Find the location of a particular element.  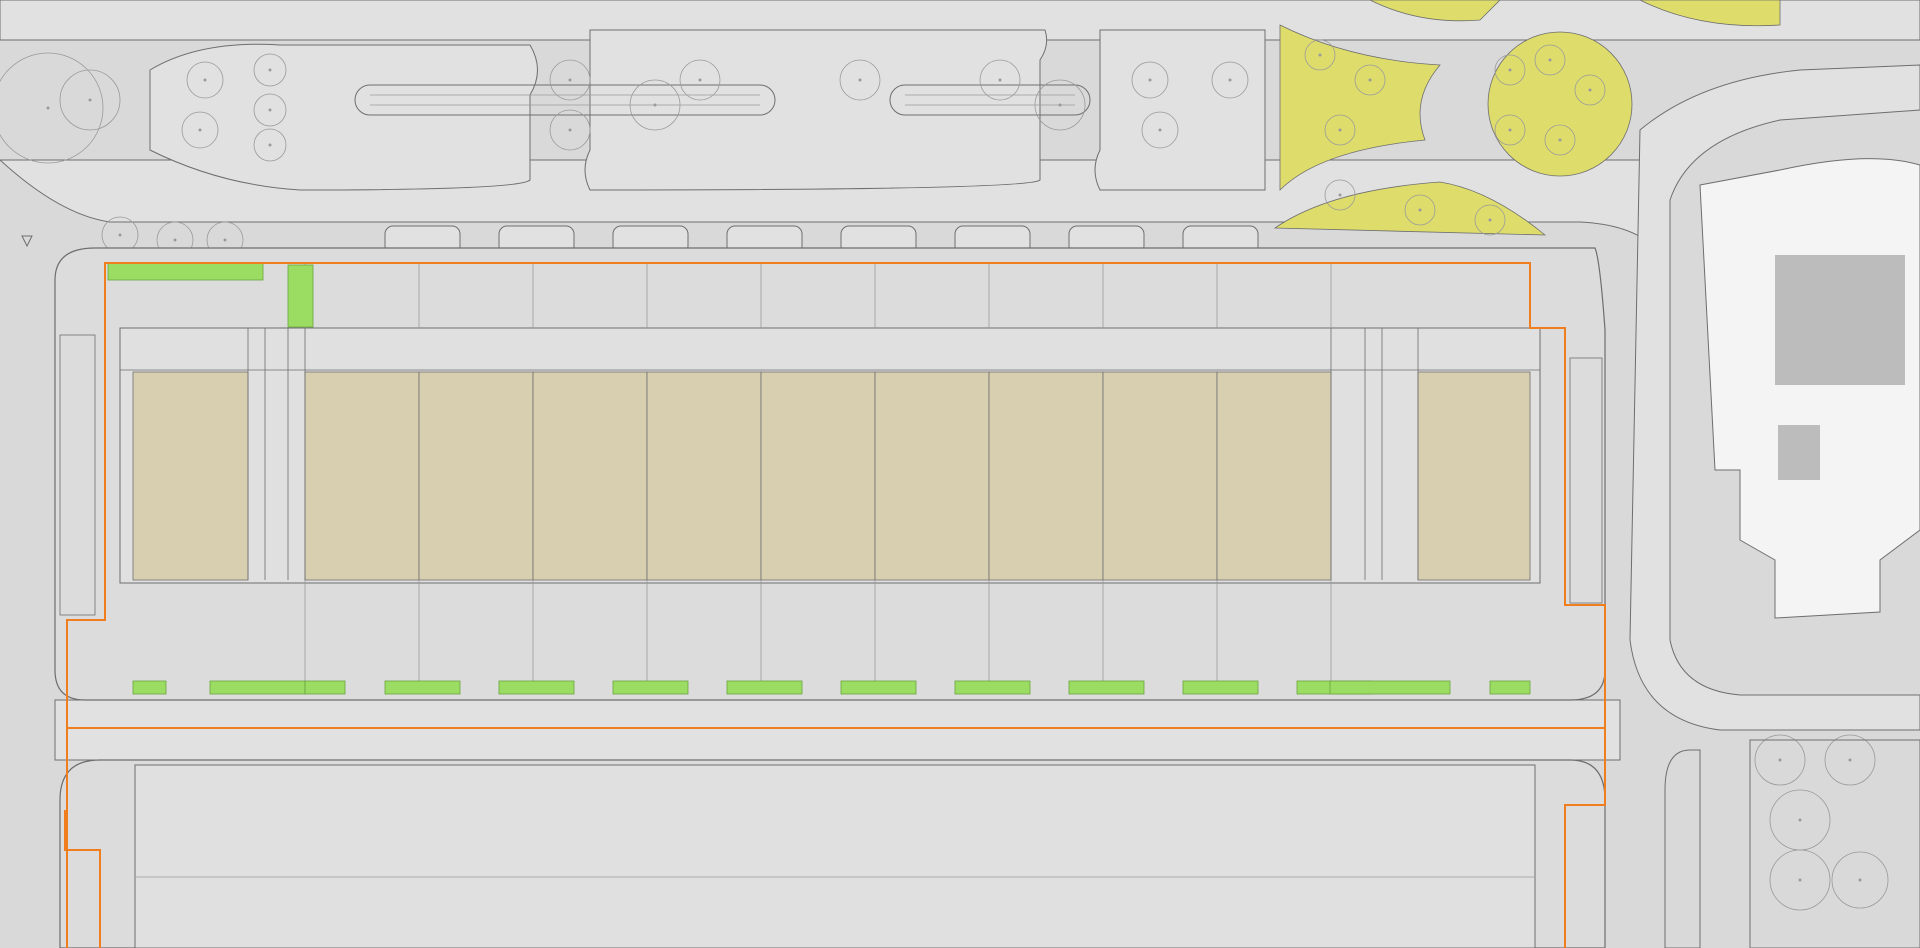

middle-road is located at coordinates (837, 730).